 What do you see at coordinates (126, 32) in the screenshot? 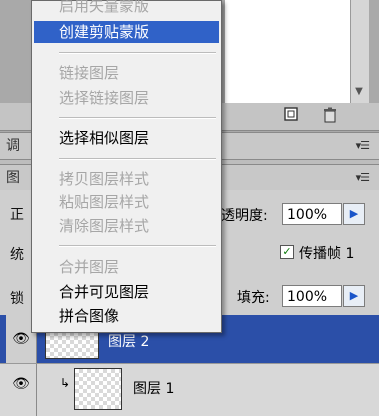
I see `menu-item-create-clipping-mask: 创建剪贴蒙版` at bounding box center [126, 32].